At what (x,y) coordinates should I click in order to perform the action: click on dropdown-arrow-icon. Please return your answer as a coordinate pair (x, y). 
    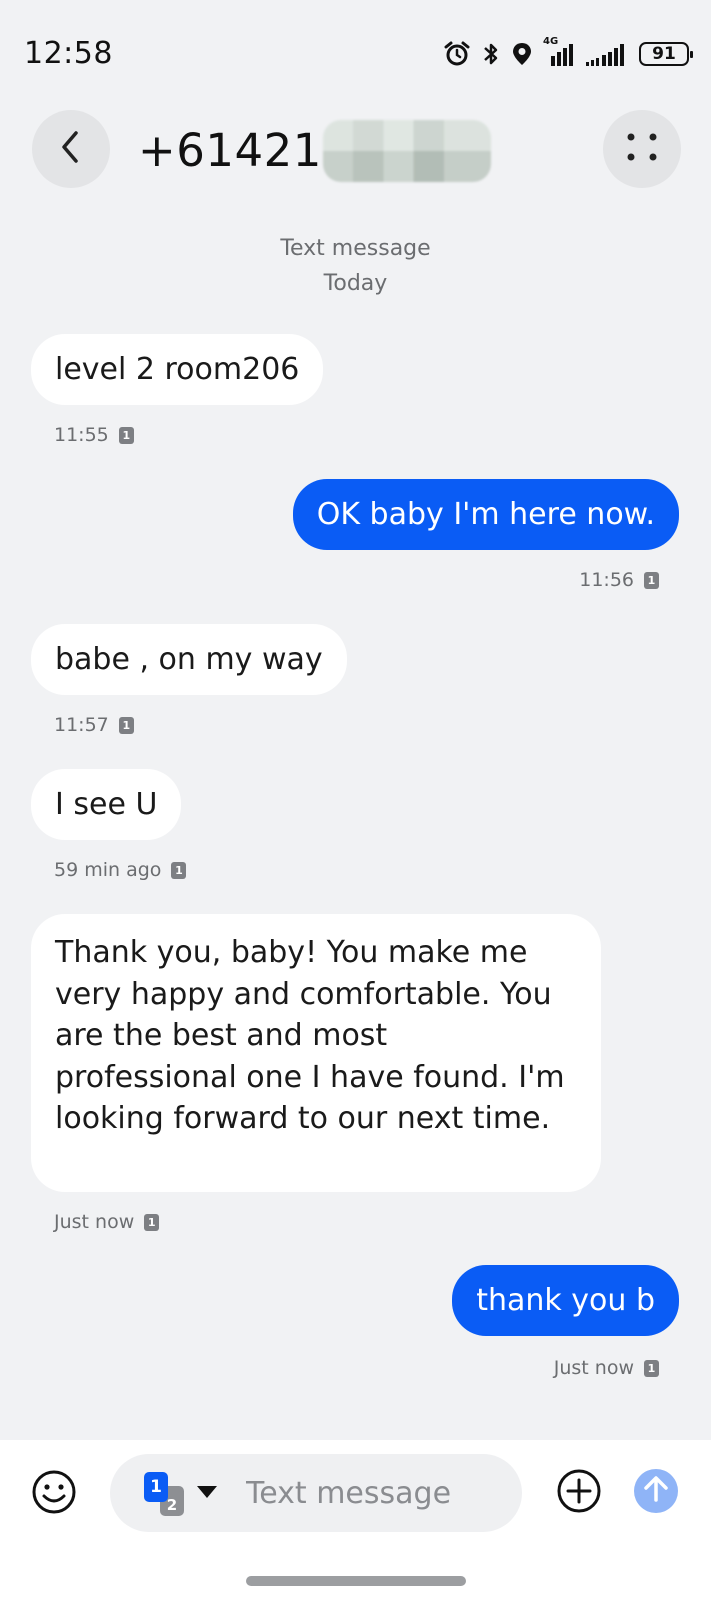
    Looking at the image, I should click on (207, 1494).